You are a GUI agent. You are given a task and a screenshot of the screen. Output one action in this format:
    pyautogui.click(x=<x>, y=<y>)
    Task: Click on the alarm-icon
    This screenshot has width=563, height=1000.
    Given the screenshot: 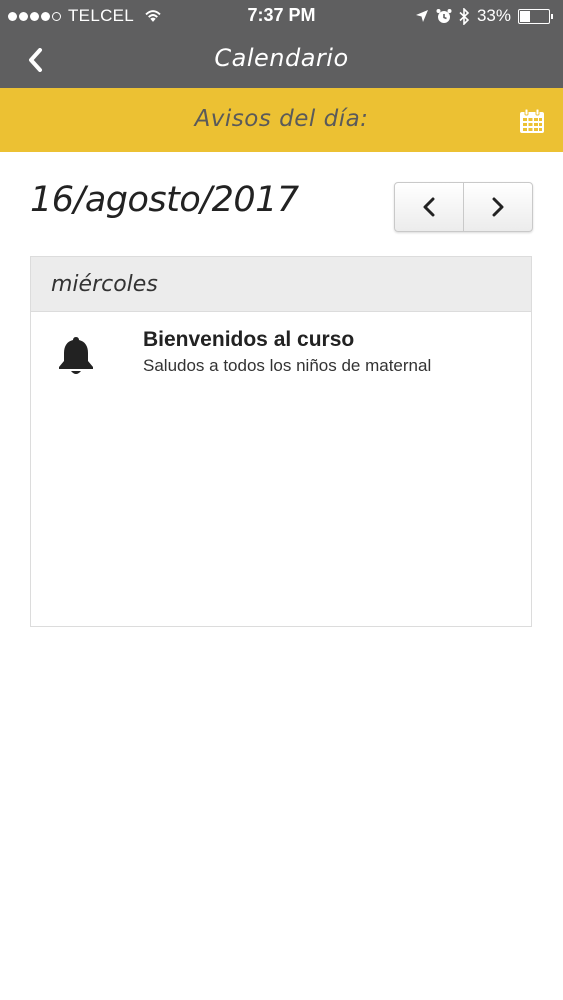 What is the action you would take?
    pyautogui.click(x=444, y=16)
    